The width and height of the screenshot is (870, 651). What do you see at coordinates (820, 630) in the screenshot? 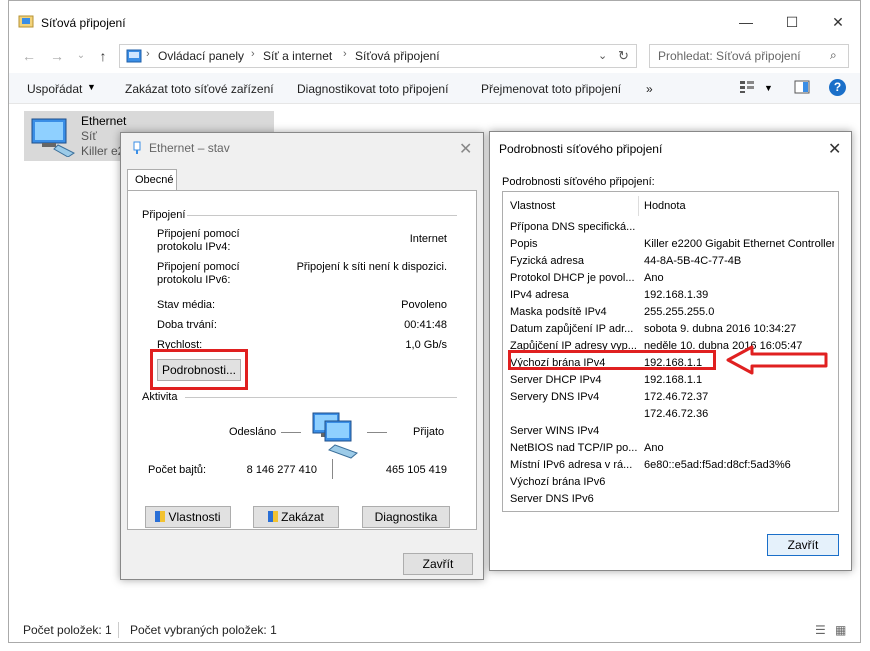
I see `details-view-icon: ☰` at bounding box center [820, 630].